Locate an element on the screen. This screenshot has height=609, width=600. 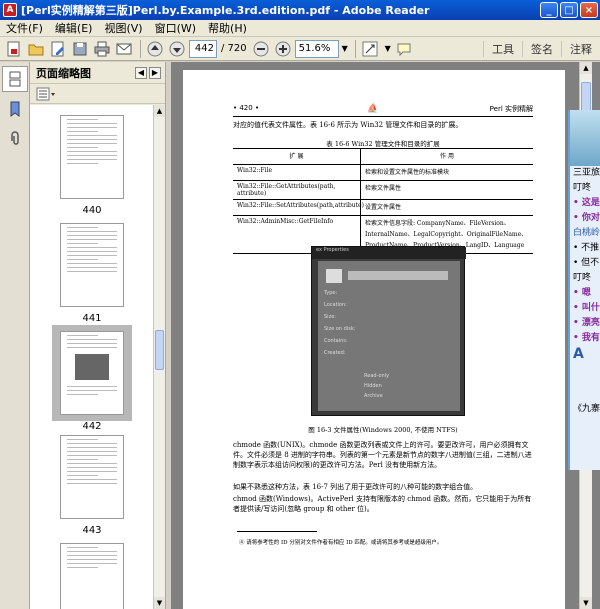
figure-dialog-title: ex Properties is located at coordinates (389, 253).